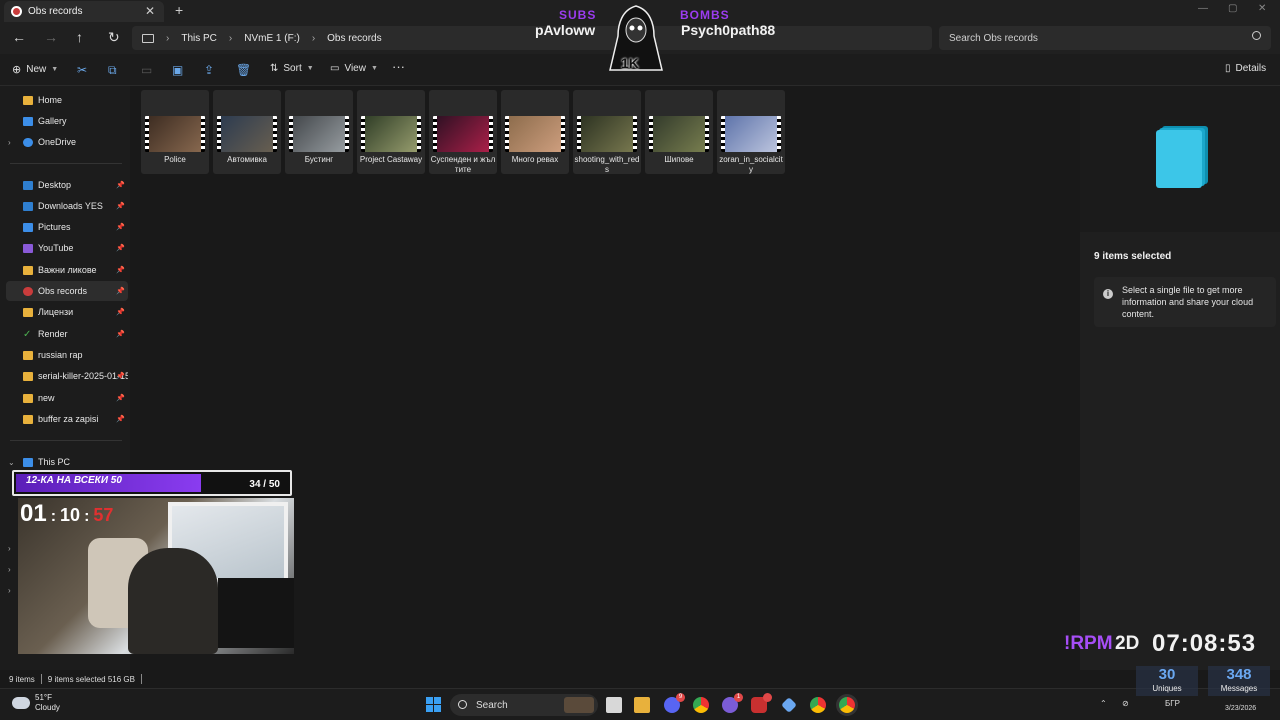  What do you see at coordinates (264, 484) in the screenshot?
I see `sub-goal-count: 34 / 50` at bounding box center [264, 484].